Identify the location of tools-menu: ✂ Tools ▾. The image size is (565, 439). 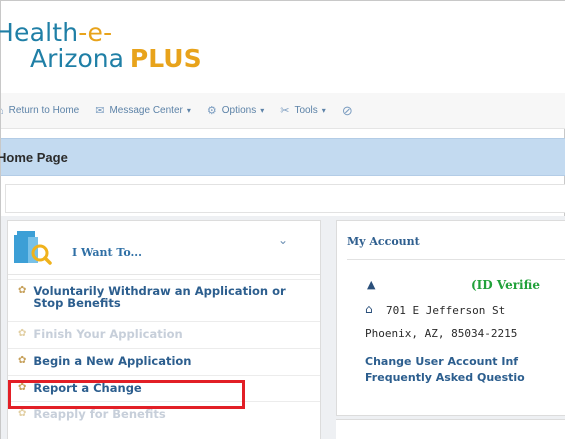
(303, 110).